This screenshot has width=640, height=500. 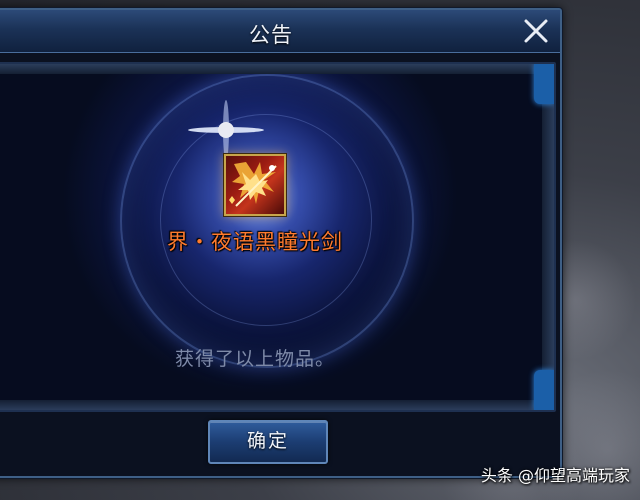 I want to click on dialog-title-bar: 公告, so click(x=280, y=31).